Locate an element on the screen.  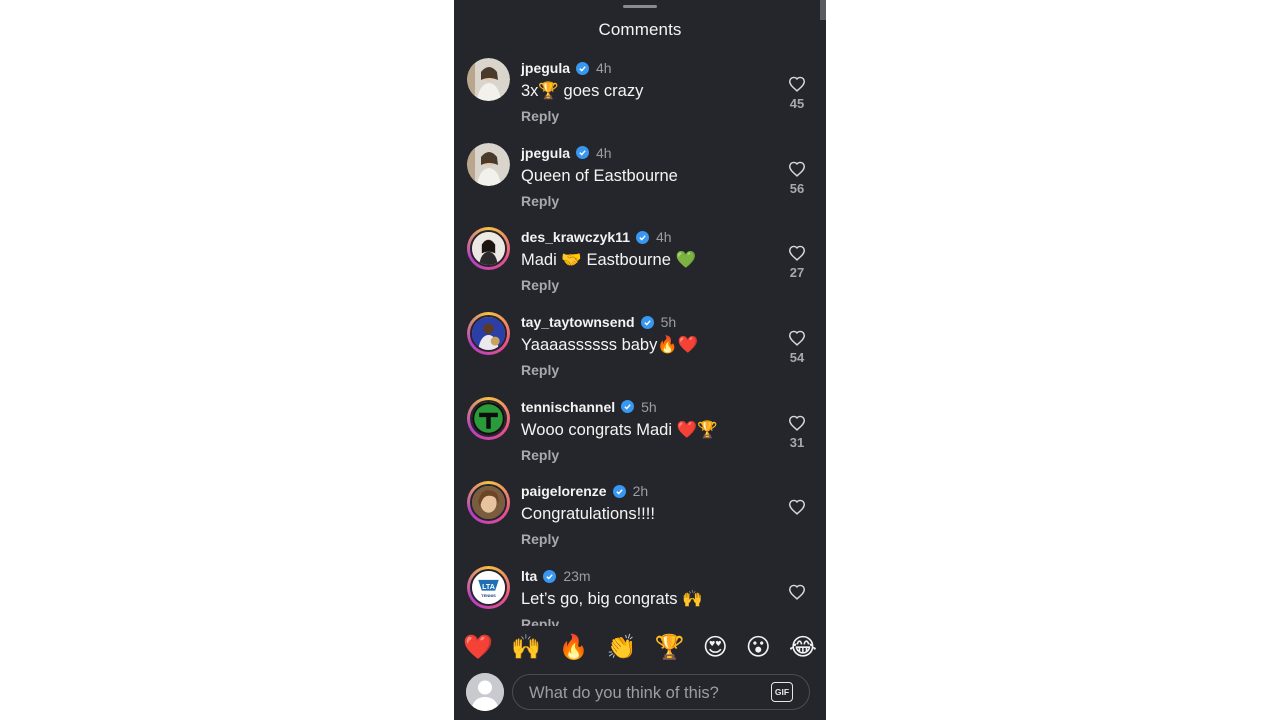
comment-text: Congratulations!!!! is located at coordinates (588, 514).